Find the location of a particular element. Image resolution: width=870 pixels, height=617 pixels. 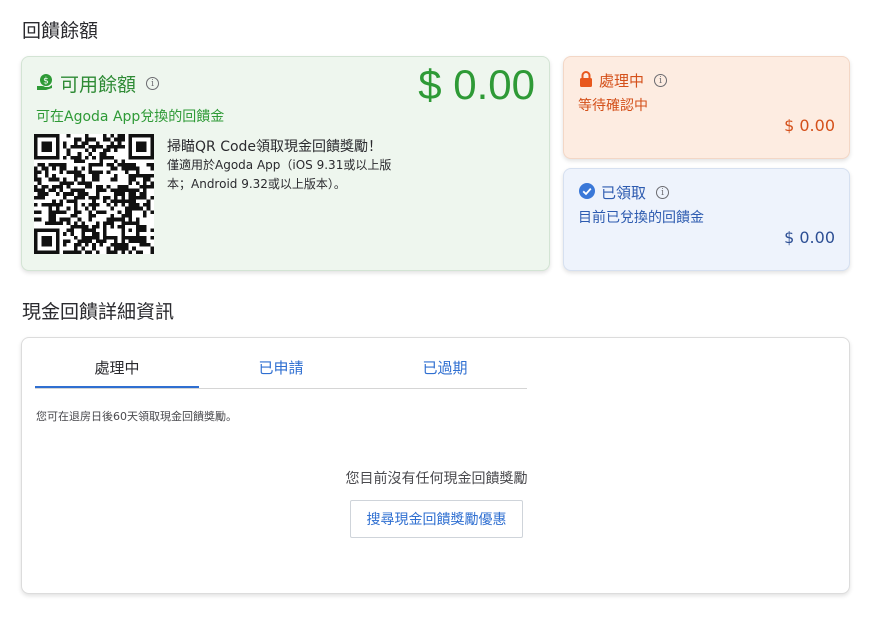

lock-icon is located at coordinates (586, 80).